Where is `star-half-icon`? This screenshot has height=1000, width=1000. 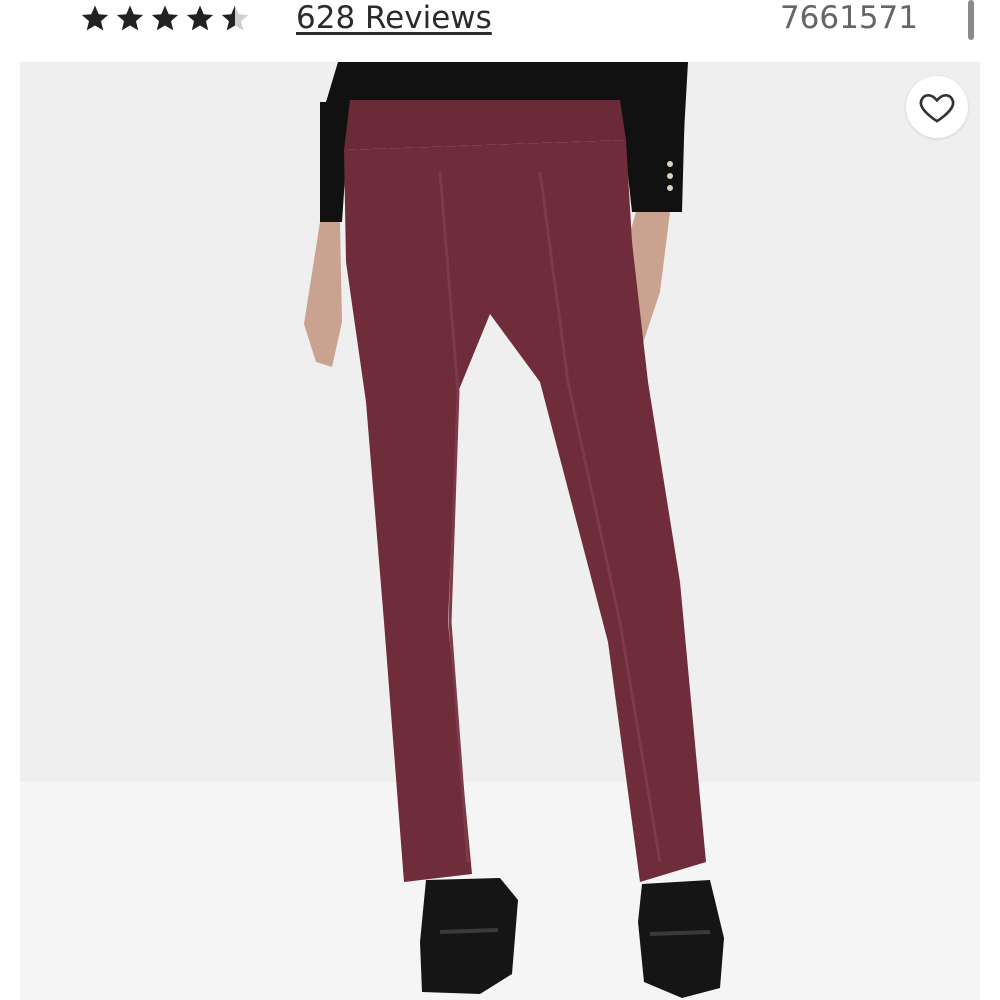 star-half-icon is located at coordinates (235, 18).